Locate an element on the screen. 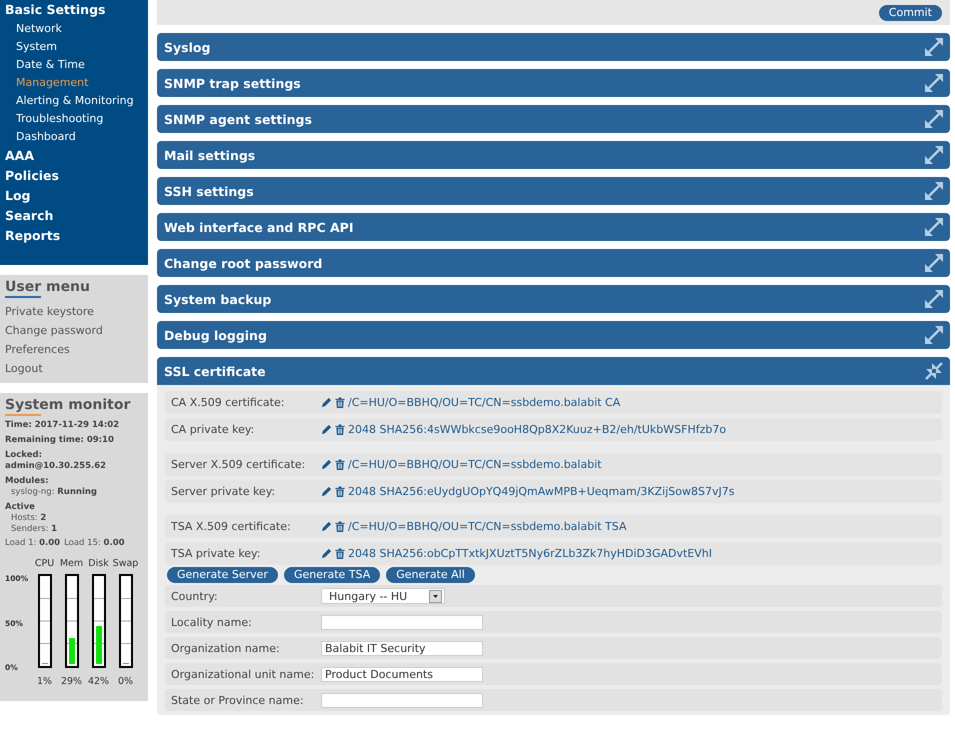 The image size is (955, 735). panel-header: SSH settings is located at coordinates (553, 191).